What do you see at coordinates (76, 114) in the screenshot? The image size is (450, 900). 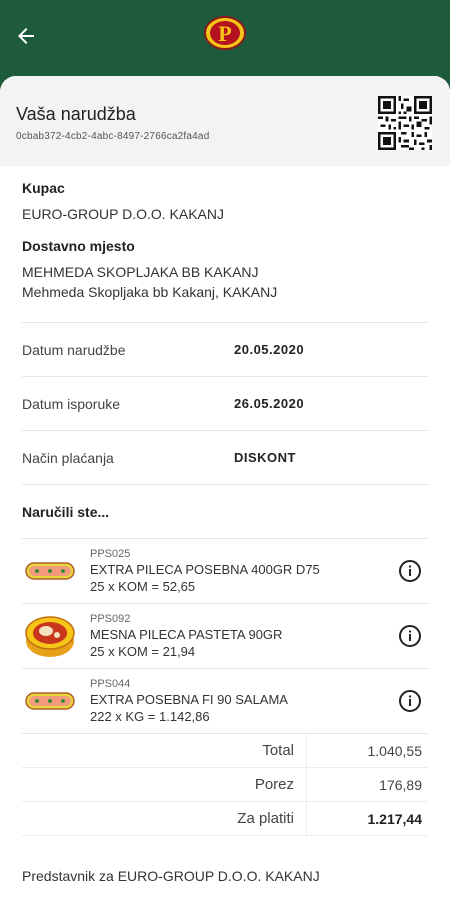 I see `page-title: Vaša narudžba` at bounding box center [76, 114].